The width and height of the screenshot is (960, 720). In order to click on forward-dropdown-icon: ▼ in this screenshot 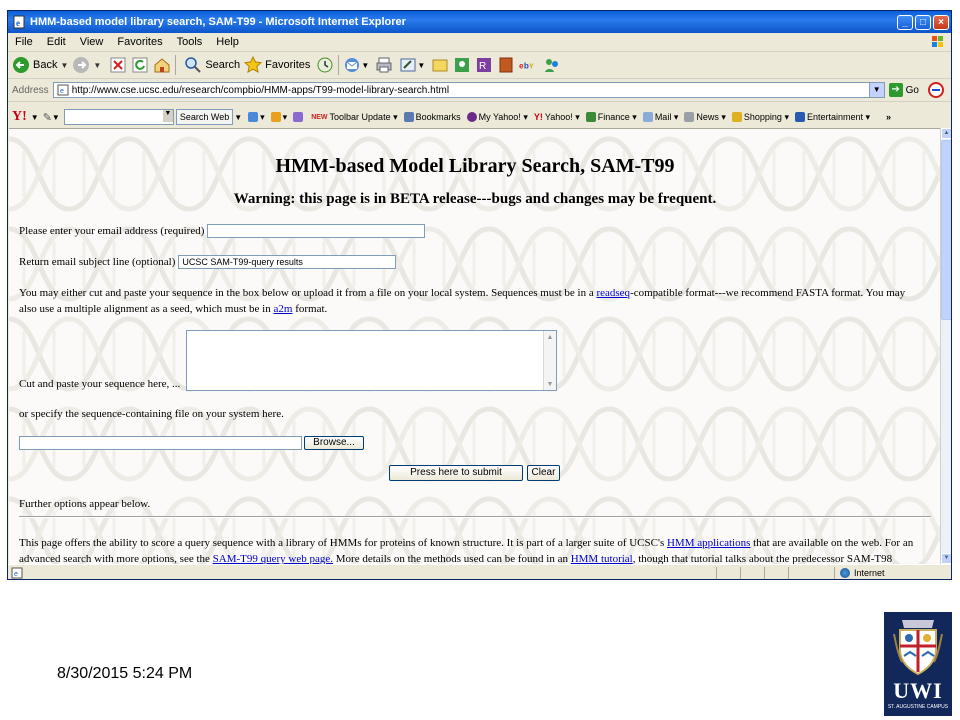, I will do `click(97, 65)`.